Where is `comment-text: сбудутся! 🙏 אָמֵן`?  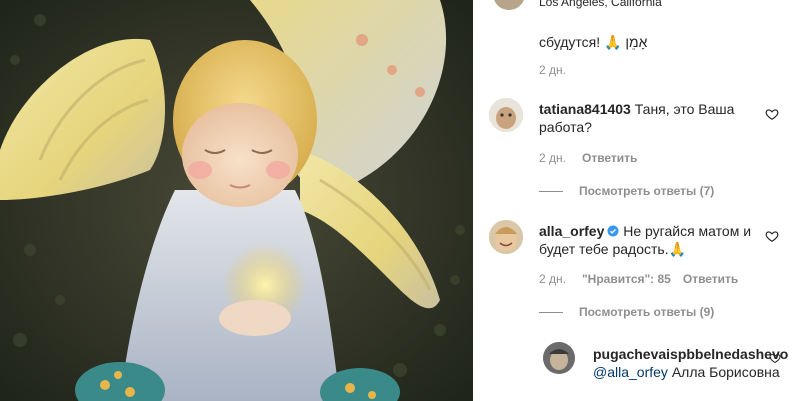
comment-text: сбудутся! 🙏 אָמֵן is located at coordinates (593, 42).